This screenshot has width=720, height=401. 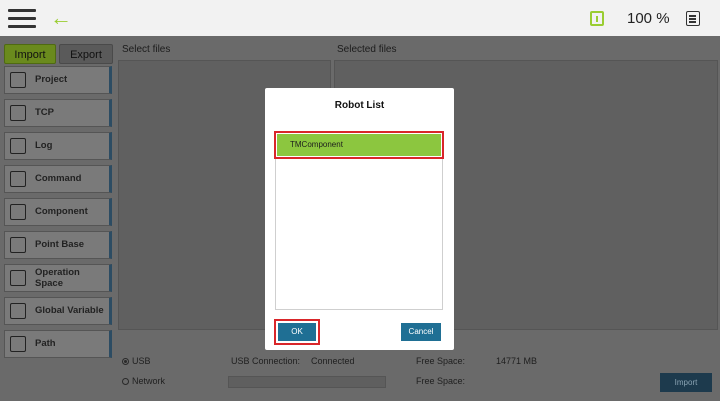 I want to click on project-icon, so click(x=18, y=80).